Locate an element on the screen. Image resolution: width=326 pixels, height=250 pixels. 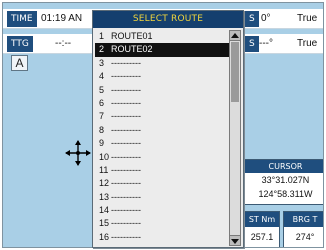
route-list-item: 11 ---------- is located at coordinates (162, 170).